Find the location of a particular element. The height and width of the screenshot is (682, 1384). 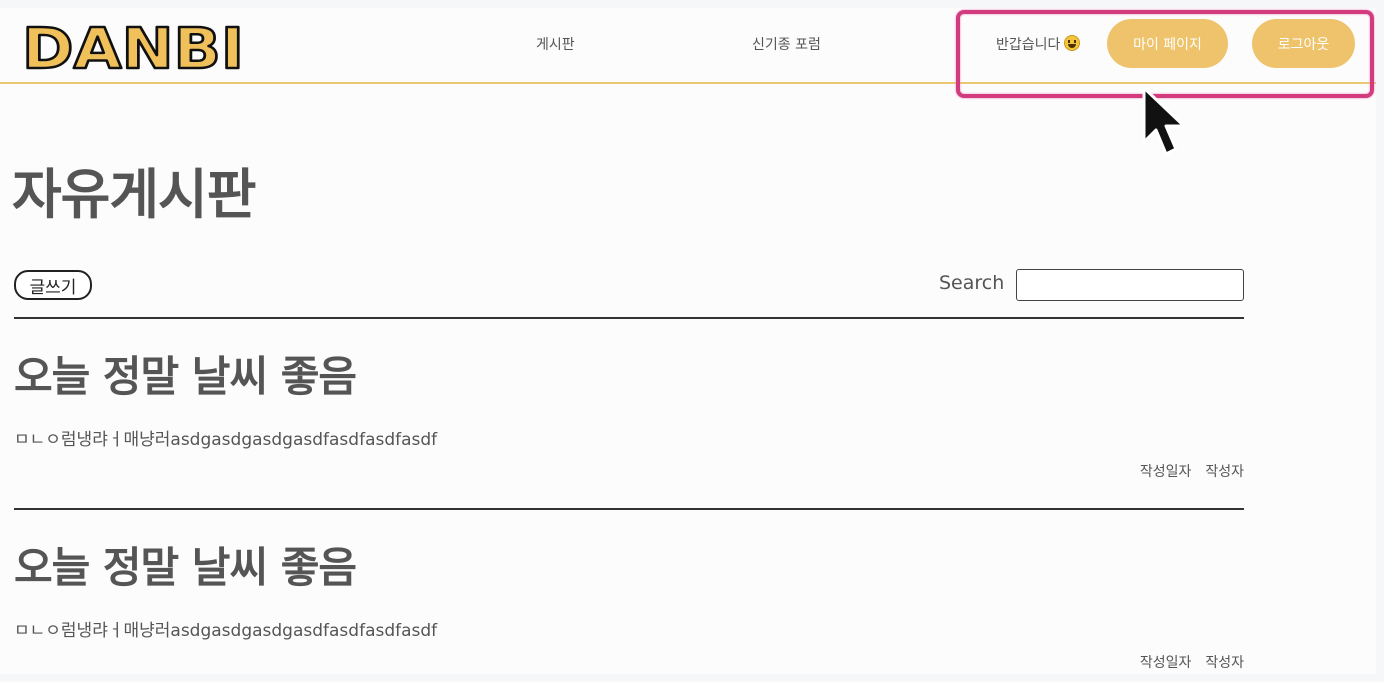

nav-forum-link: 신기종 포럼 is located at coordinates (786, 44).